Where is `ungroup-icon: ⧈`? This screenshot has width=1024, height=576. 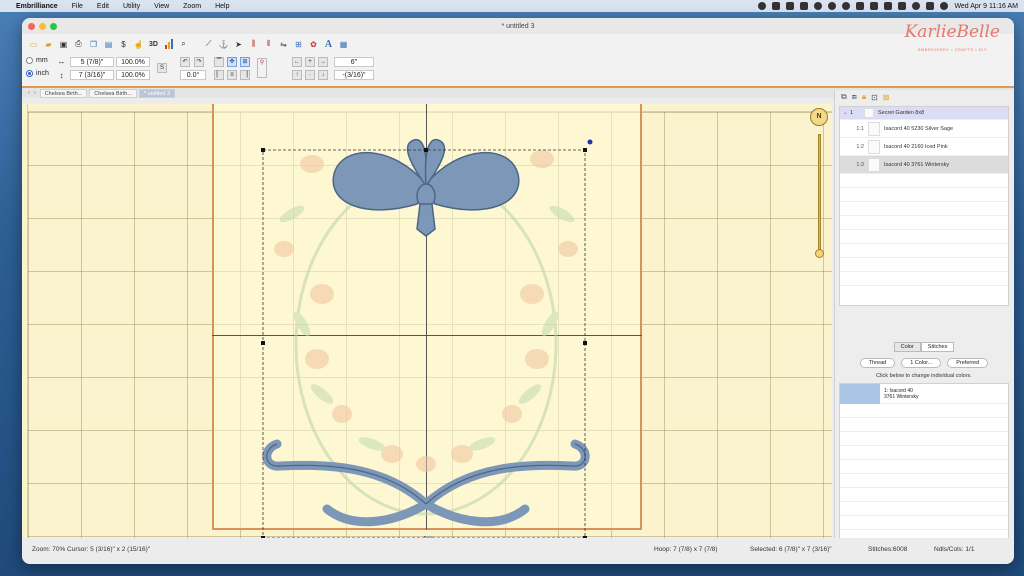 ungroup-icon: ⧈ is located at coordinates (854, 97).